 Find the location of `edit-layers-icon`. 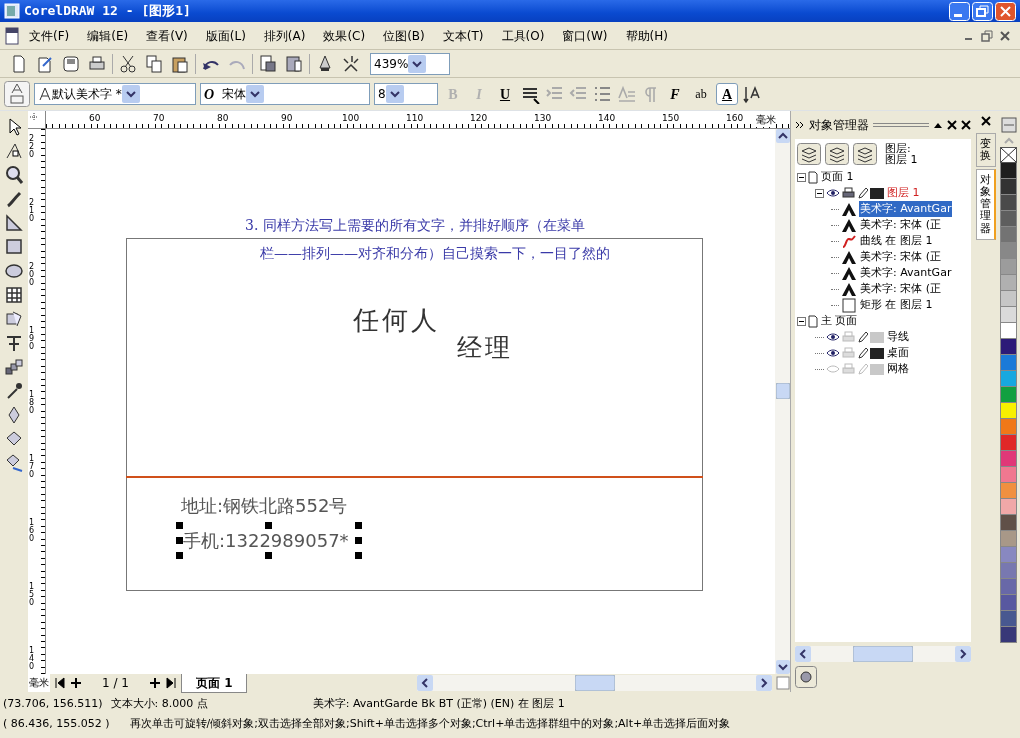

edit-layers-icon is located at coordinates (837, 154).